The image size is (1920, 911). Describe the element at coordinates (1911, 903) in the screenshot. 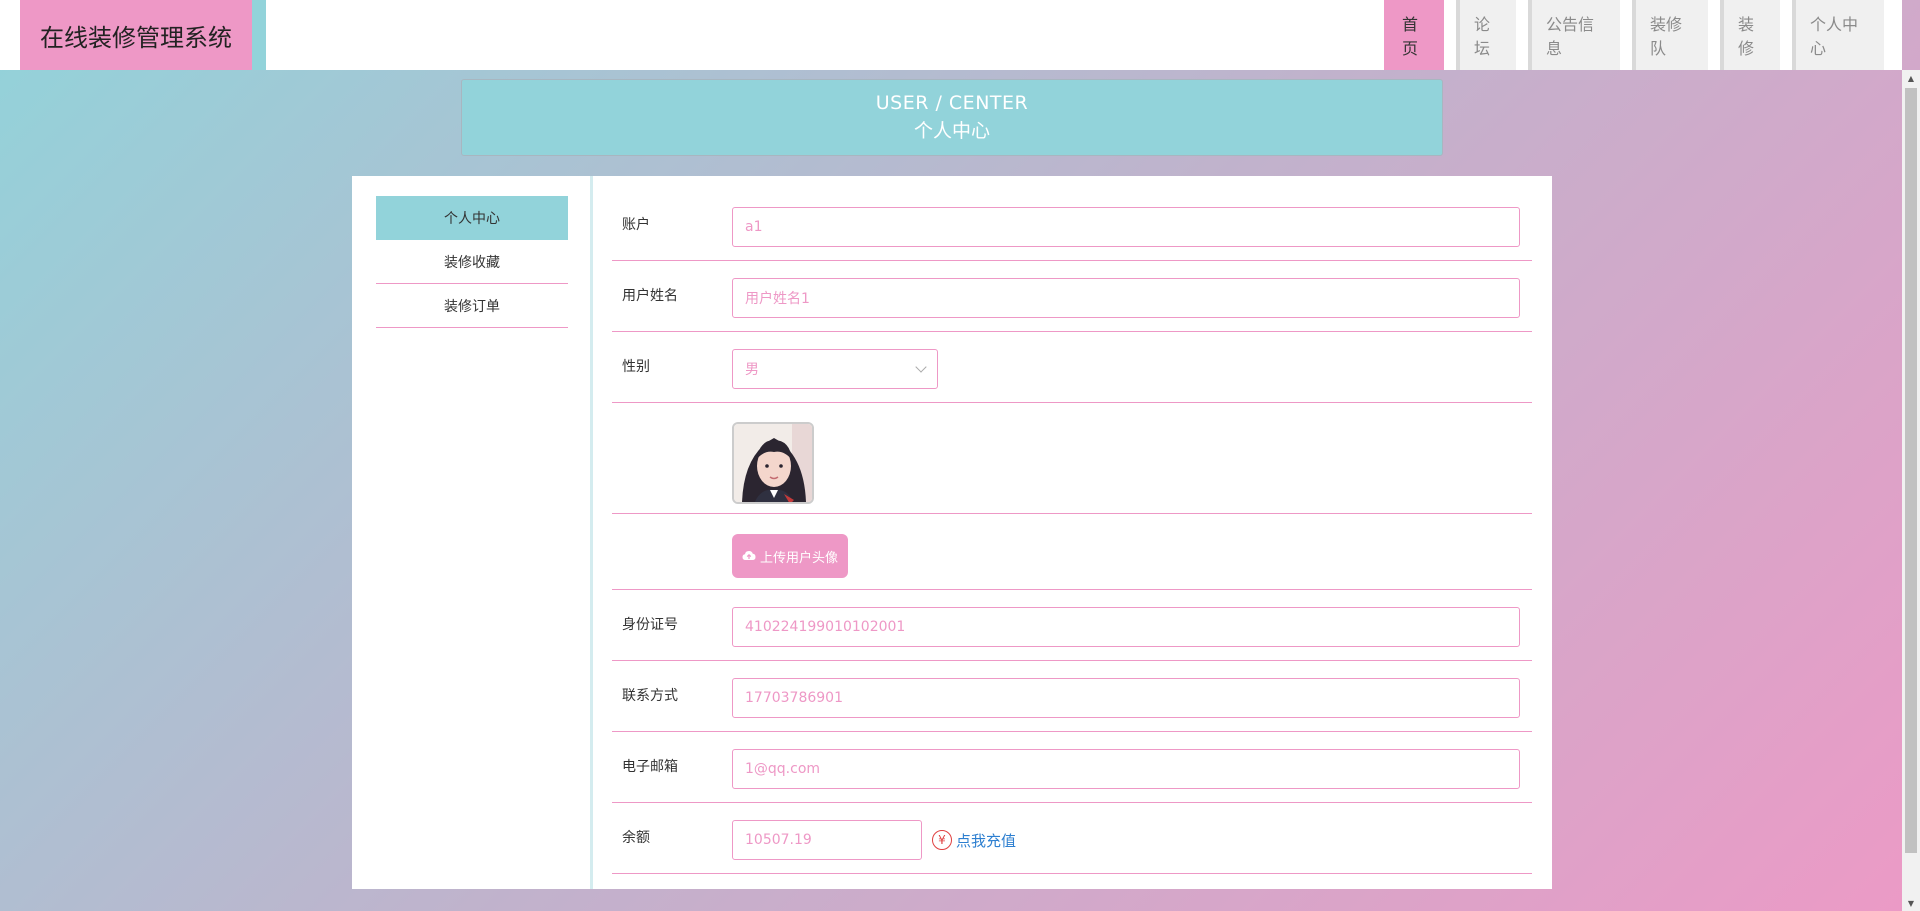

I see `scroll-down-icon: ▼` at that location.